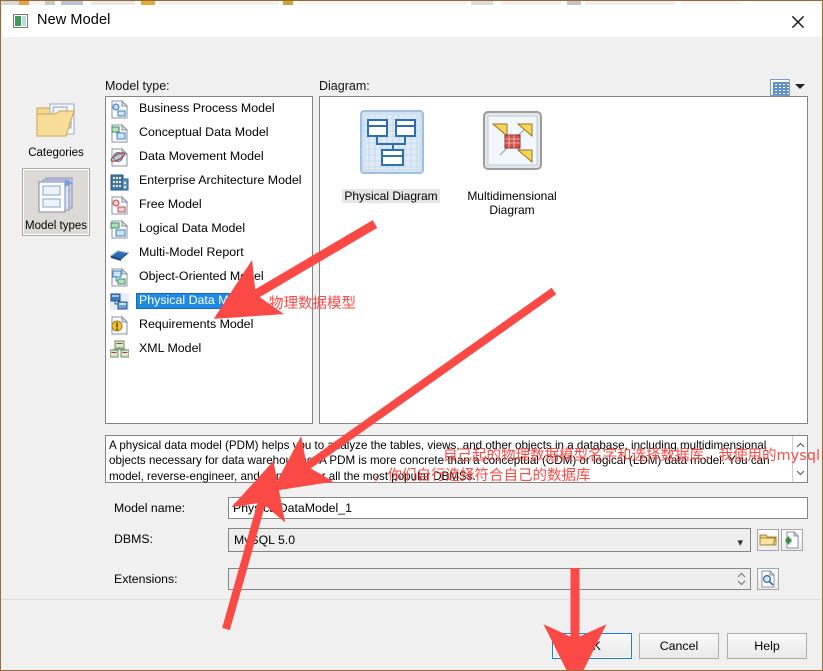  I want to click on list-view-icon, so click(780, 87).